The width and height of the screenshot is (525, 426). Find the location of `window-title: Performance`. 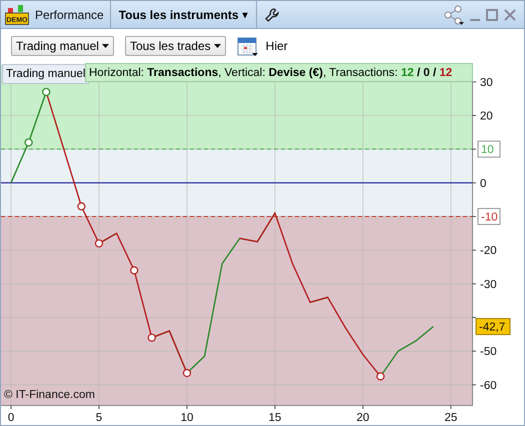

window-title: Performance is located at coordinates (69, 15).